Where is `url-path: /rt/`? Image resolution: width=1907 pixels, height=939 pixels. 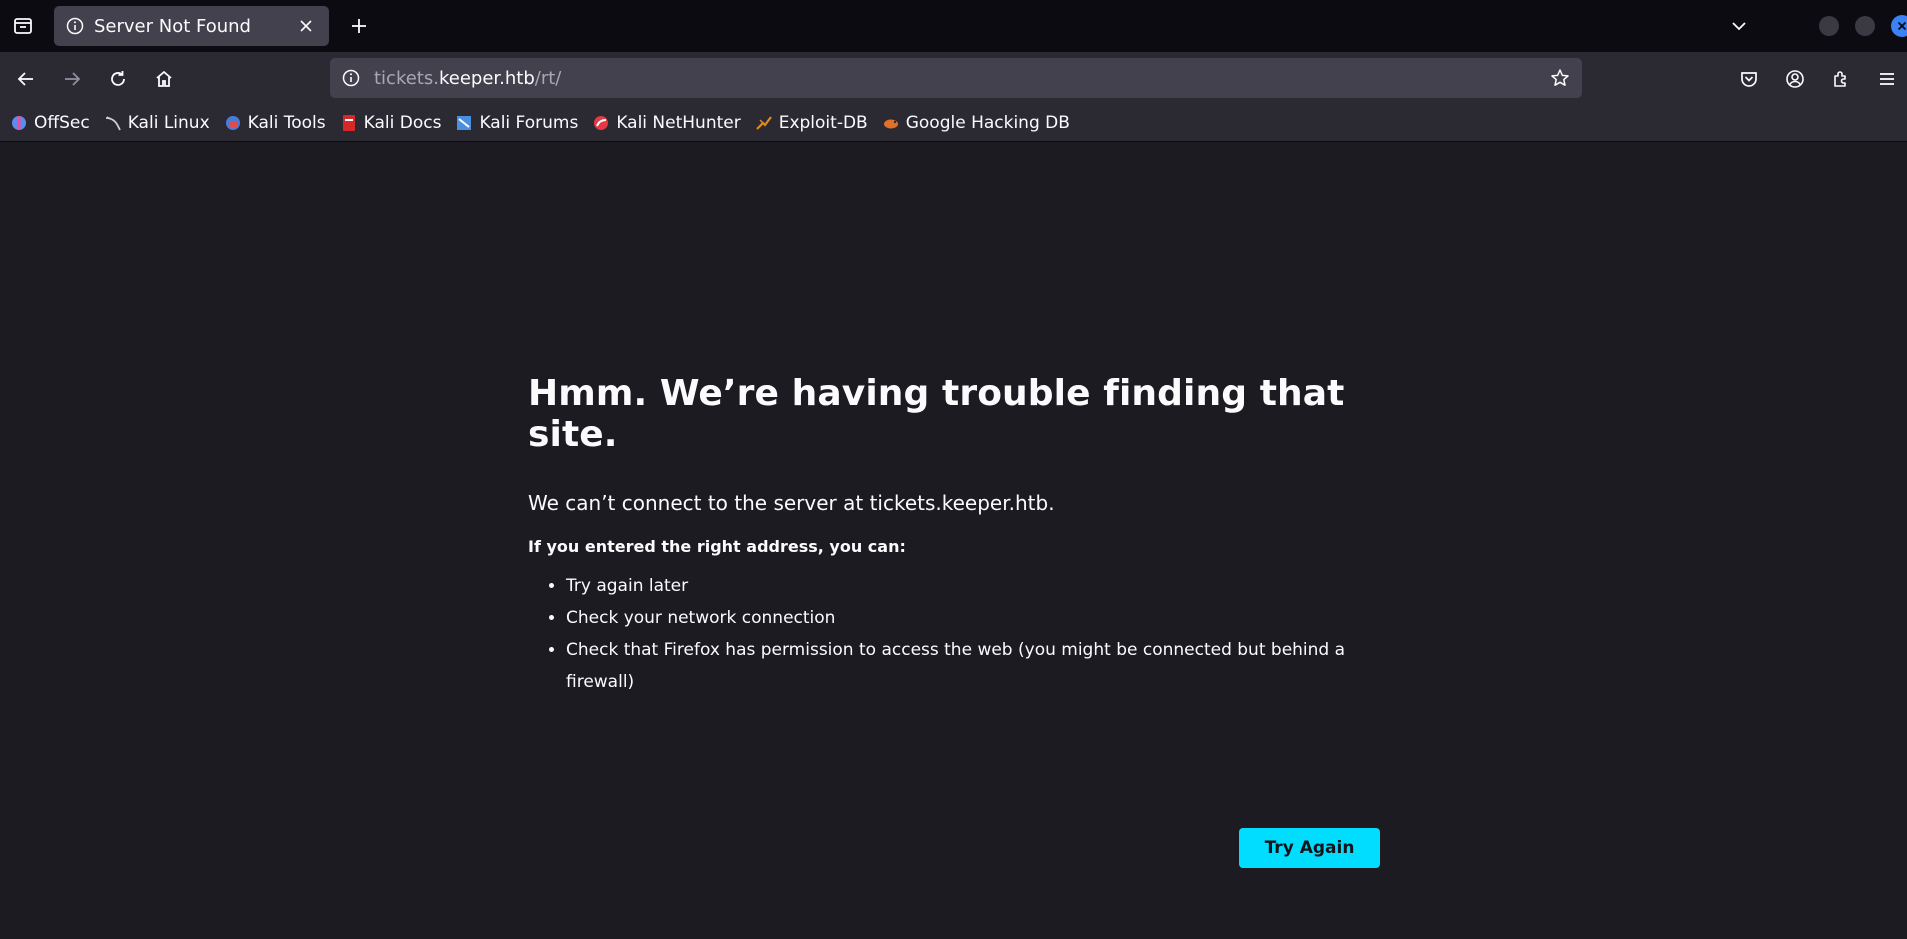
url-path: /rt/ is located at coordinates (548, 78).